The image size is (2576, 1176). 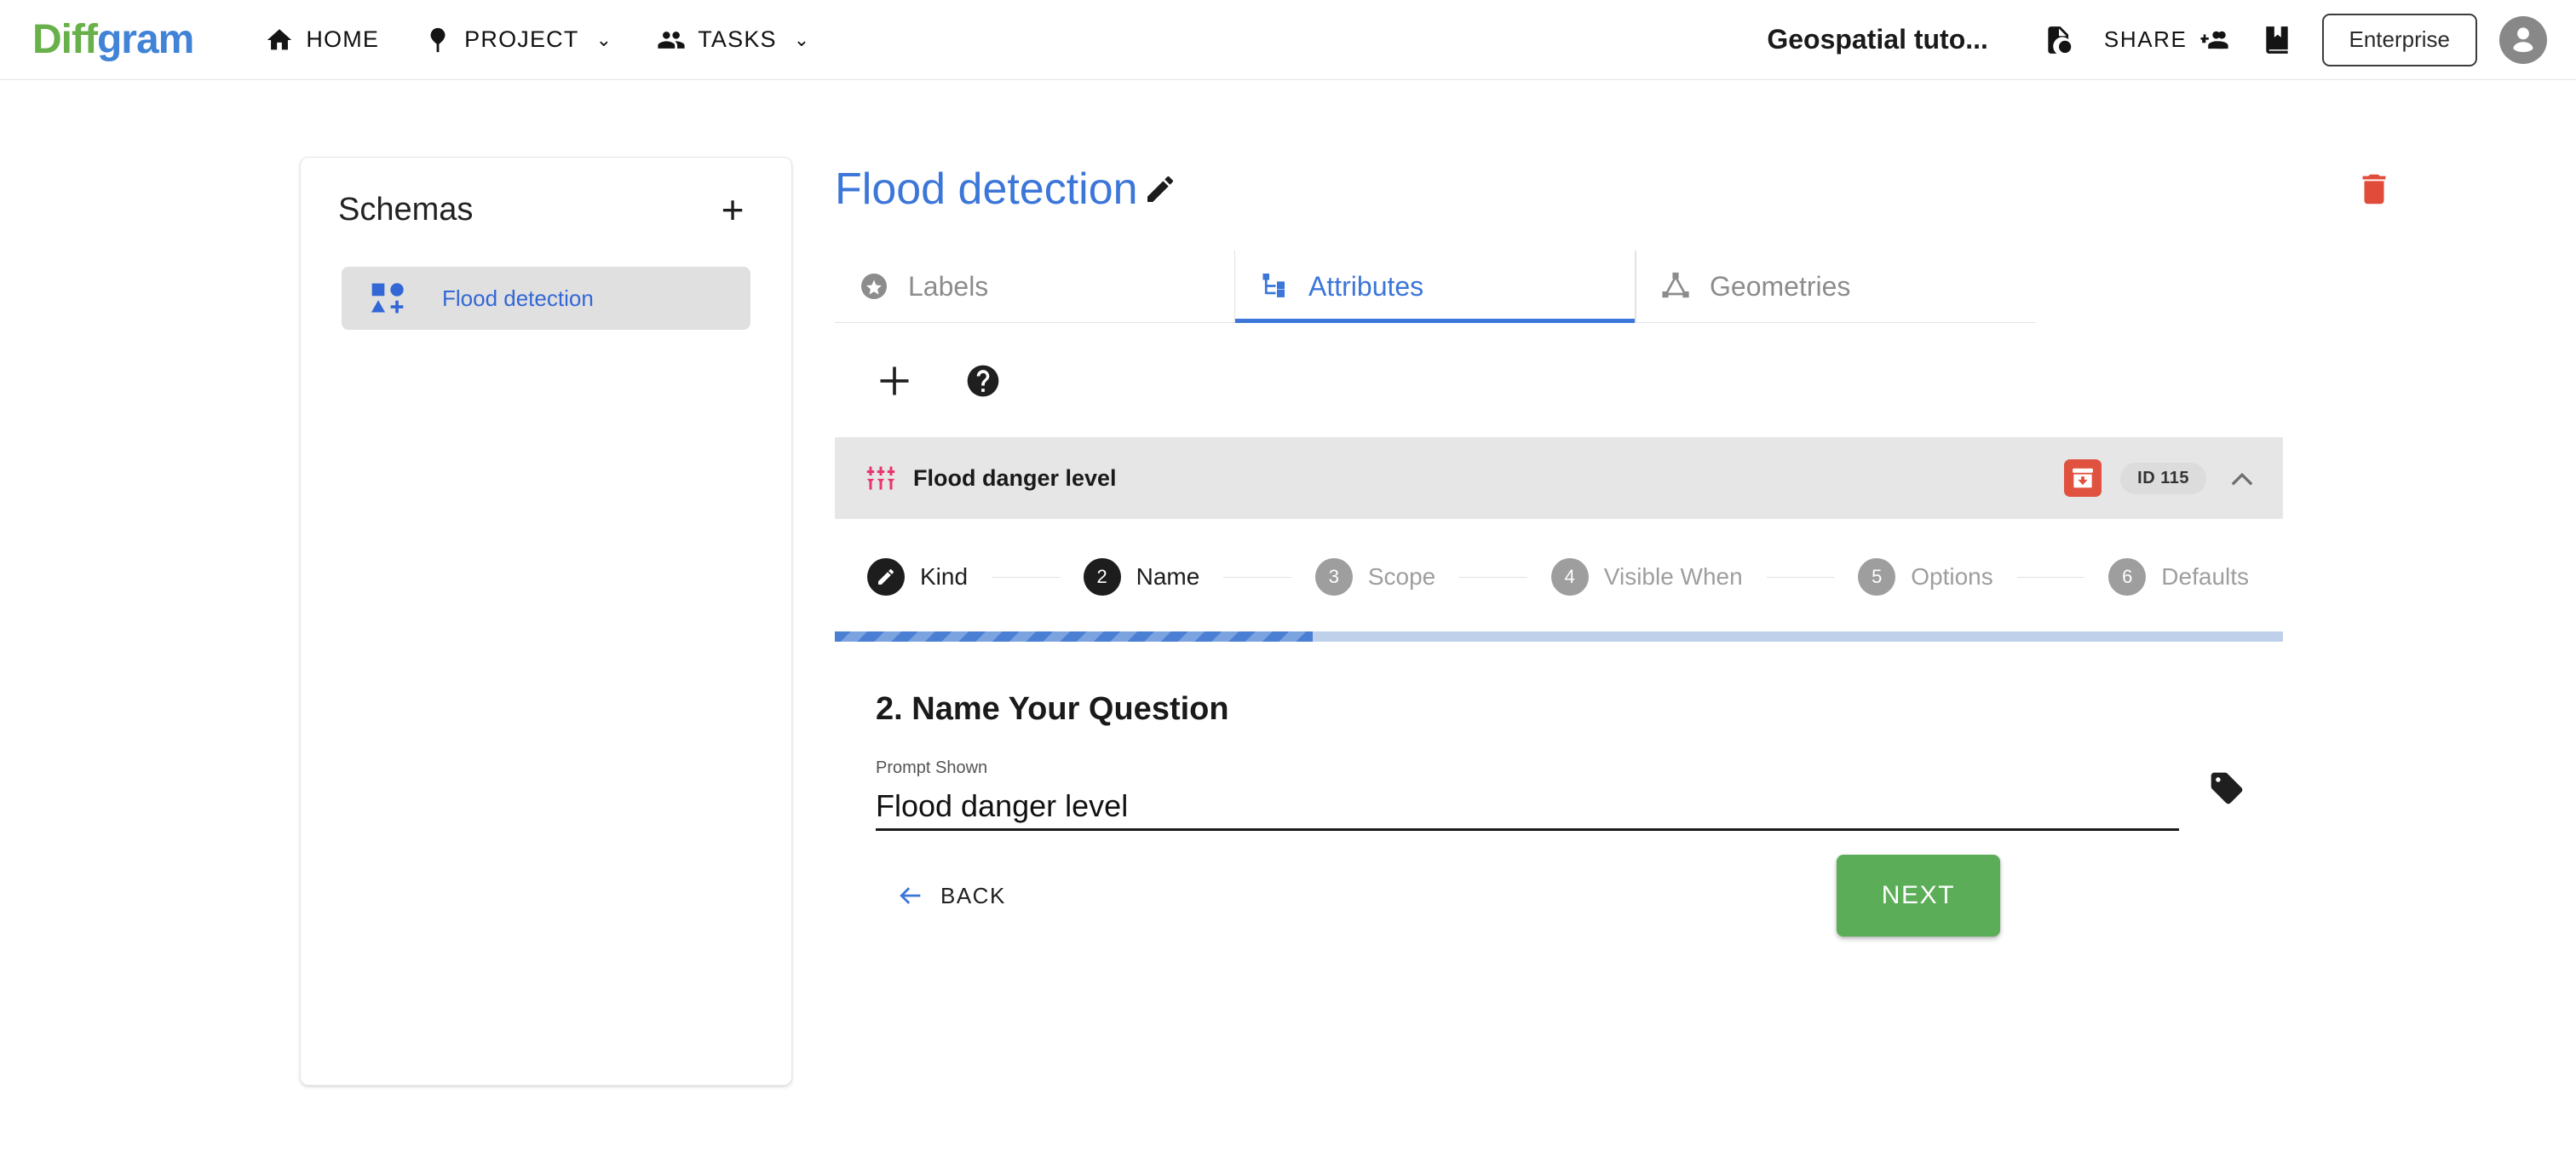 What do you see at coordinates (1559, 896) in the screenshot?
I see `wizard-actions: BACK NEXT` at bounding box center [1559, 896].